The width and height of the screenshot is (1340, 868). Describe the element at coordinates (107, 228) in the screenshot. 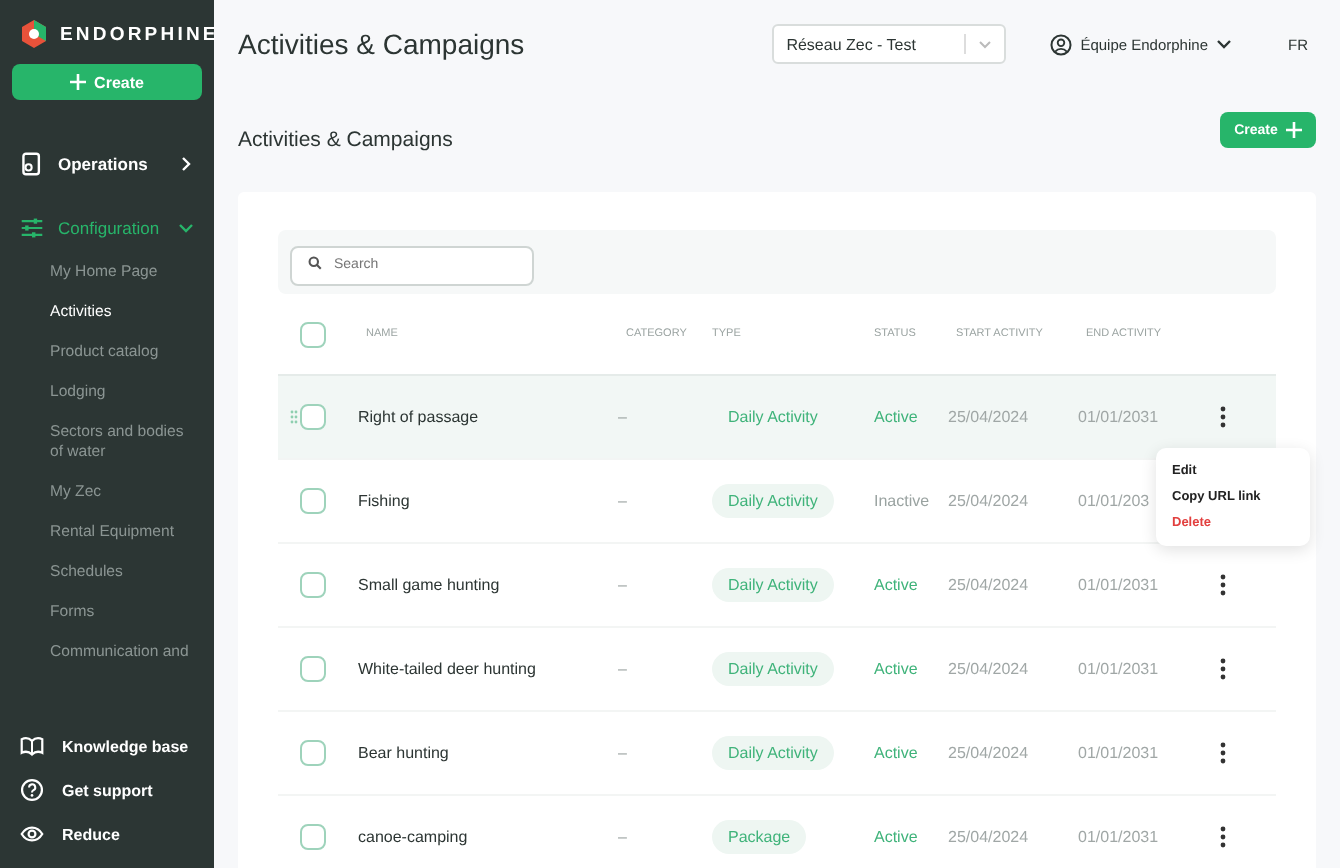

I see `nav-section: Configuration` at that location.